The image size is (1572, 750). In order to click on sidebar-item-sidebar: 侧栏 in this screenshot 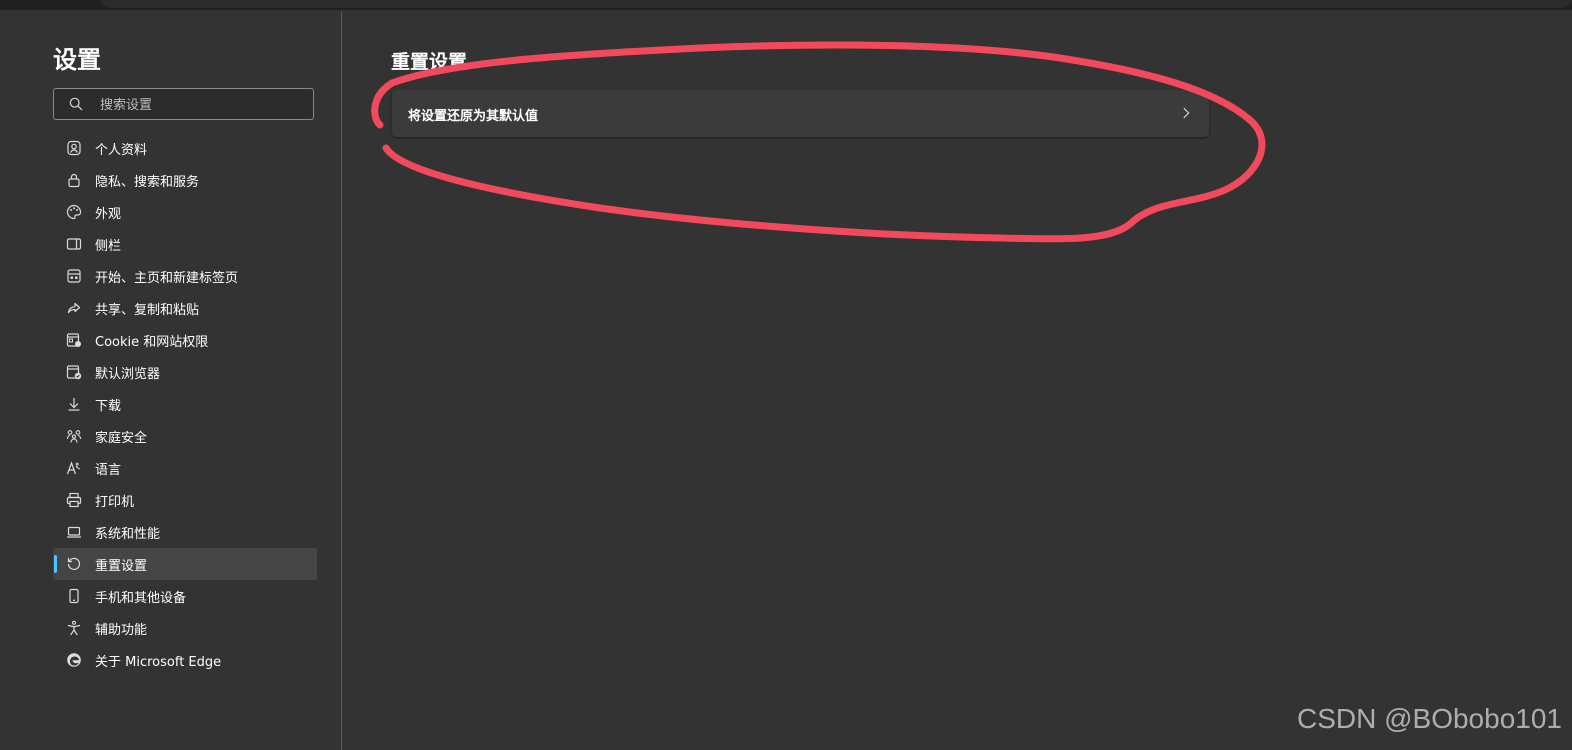, I will do `click(185, 244)`.